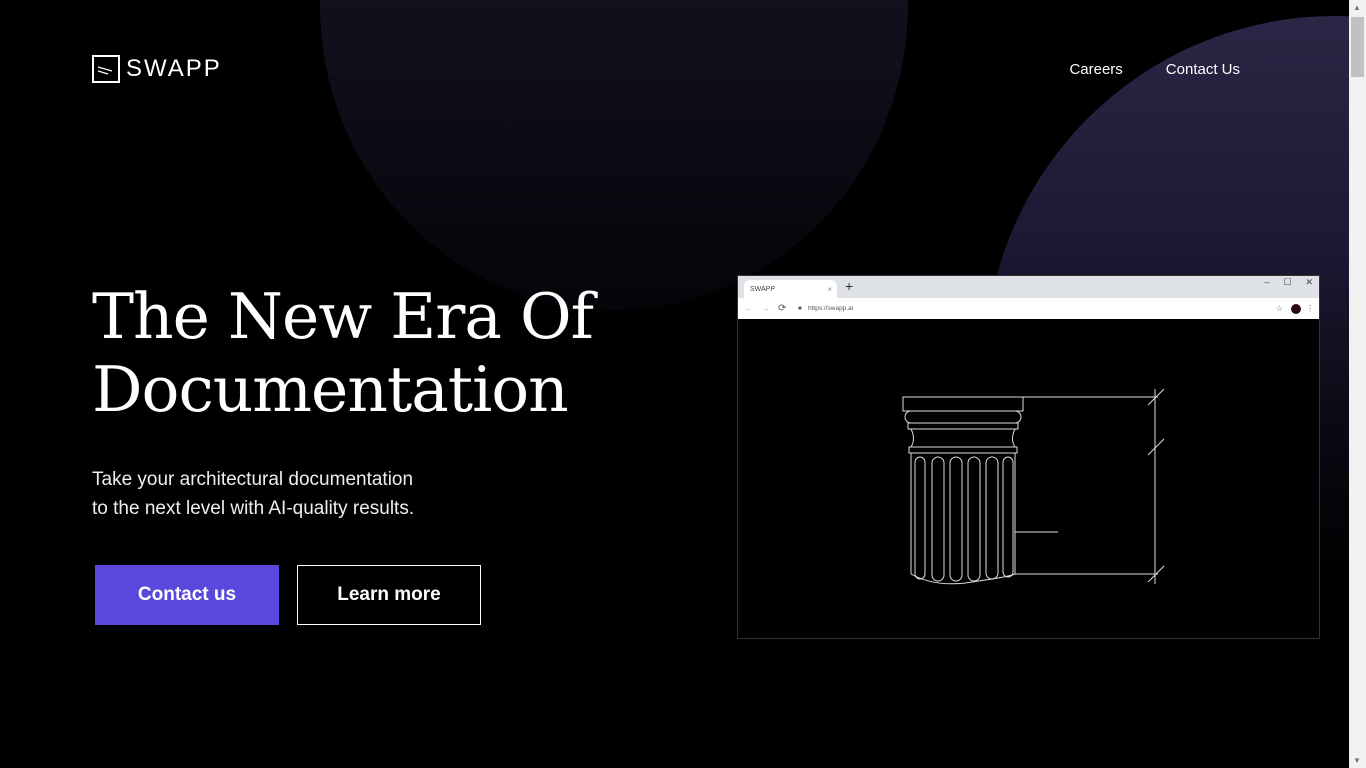 The image size is (1366, 768). Describe the element at coordinates (1028, 287) in the screenshot. I see `browser-tab-bar: SWAPP × + – ☐ ✕` at that location.